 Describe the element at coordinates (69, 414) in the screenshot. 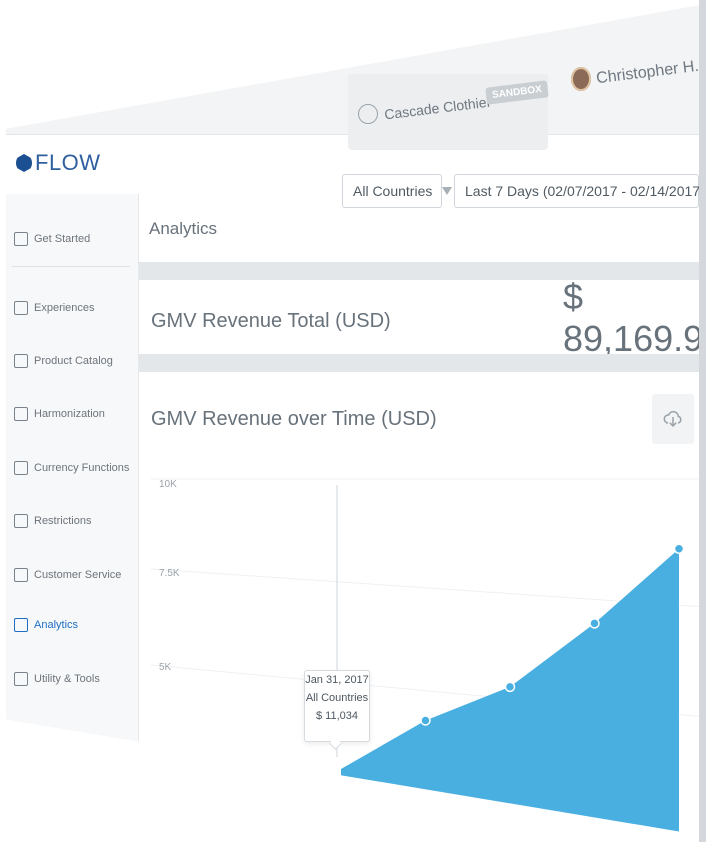

I see `sidebar-item-label: Harmonization` at that location.